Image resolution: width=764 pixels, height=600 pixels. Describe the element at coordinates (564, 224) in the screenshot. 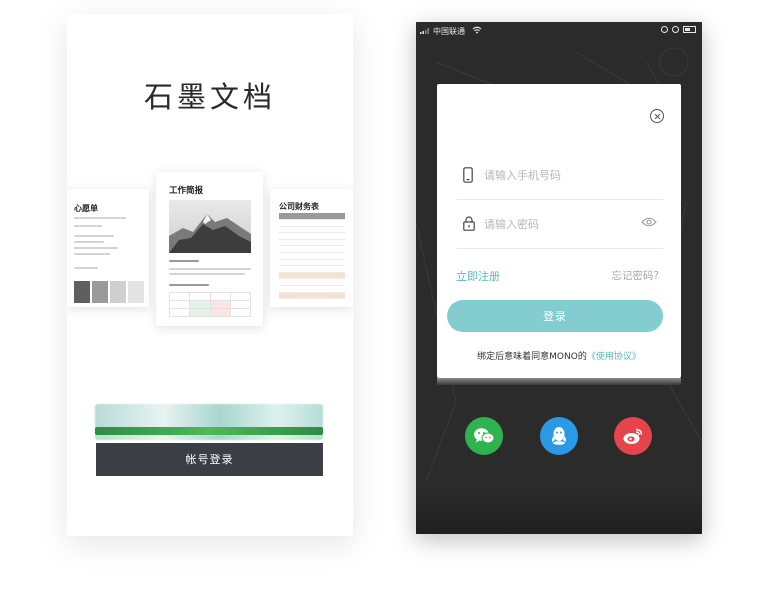

I see `password-input` at that location.